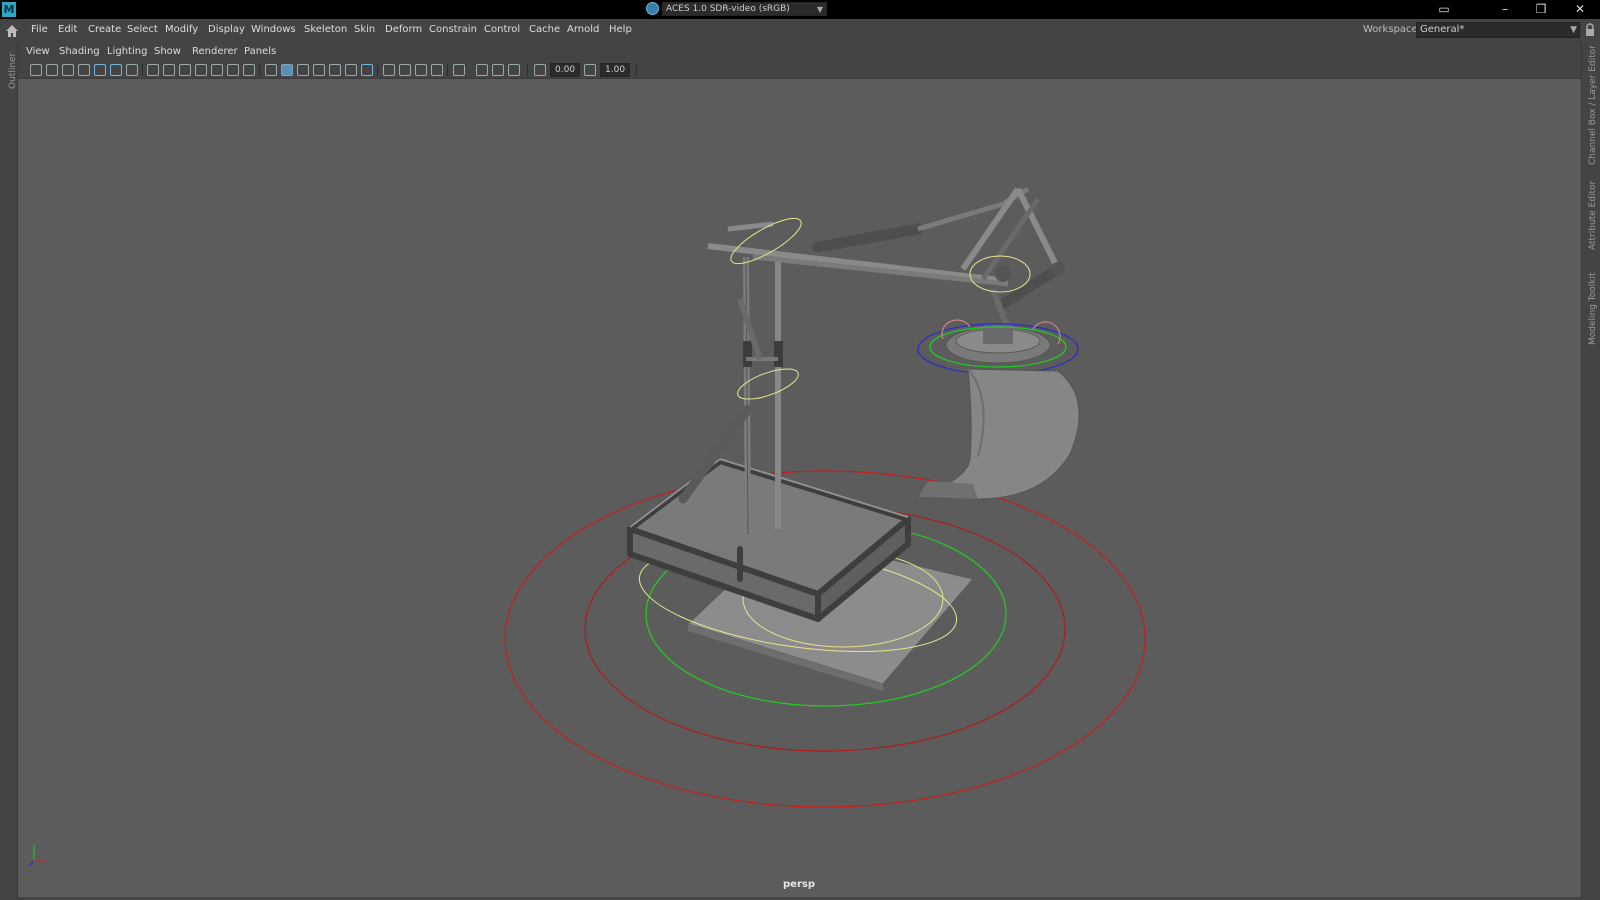  I want to click on boom, so click(868, 236).